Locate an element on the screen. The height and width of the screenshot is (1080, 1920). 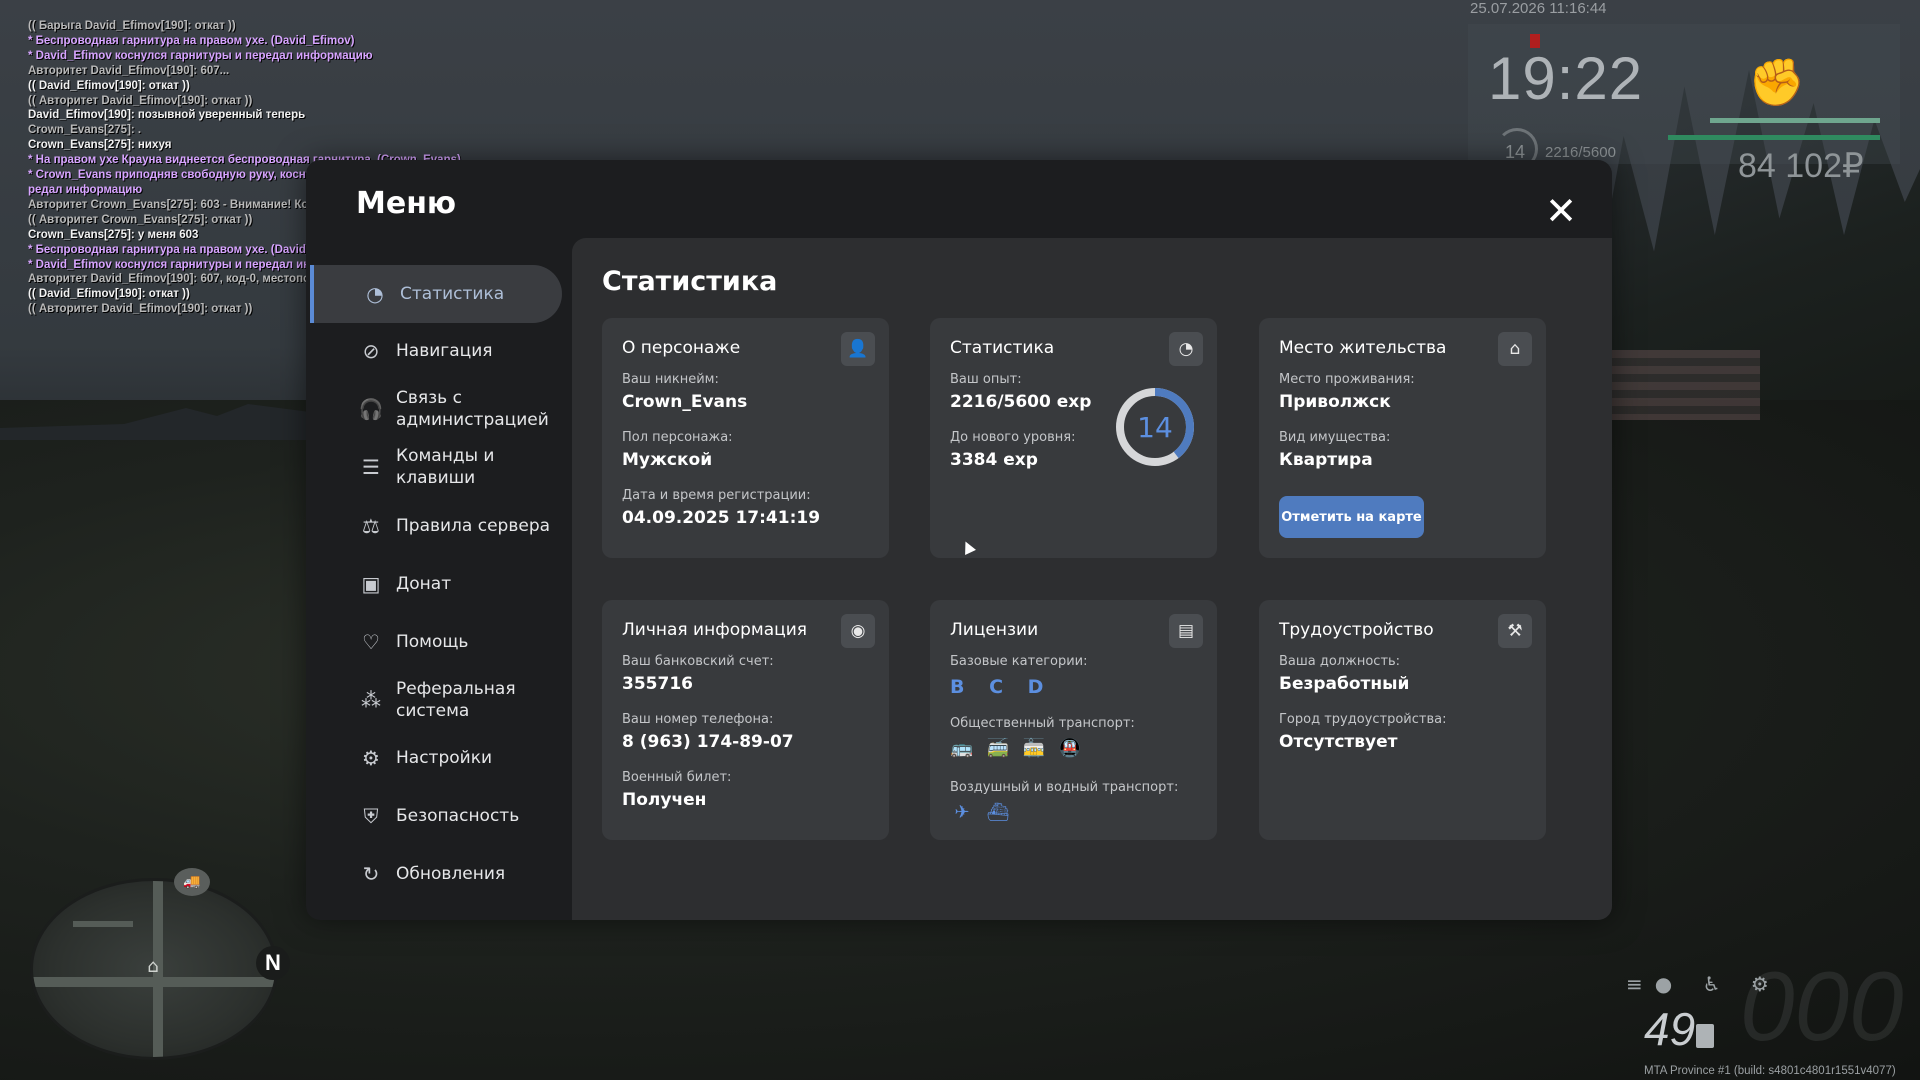
vehicle-status-icons: ≡● ♿ ⚙ is located at coordinates (1703, 984).